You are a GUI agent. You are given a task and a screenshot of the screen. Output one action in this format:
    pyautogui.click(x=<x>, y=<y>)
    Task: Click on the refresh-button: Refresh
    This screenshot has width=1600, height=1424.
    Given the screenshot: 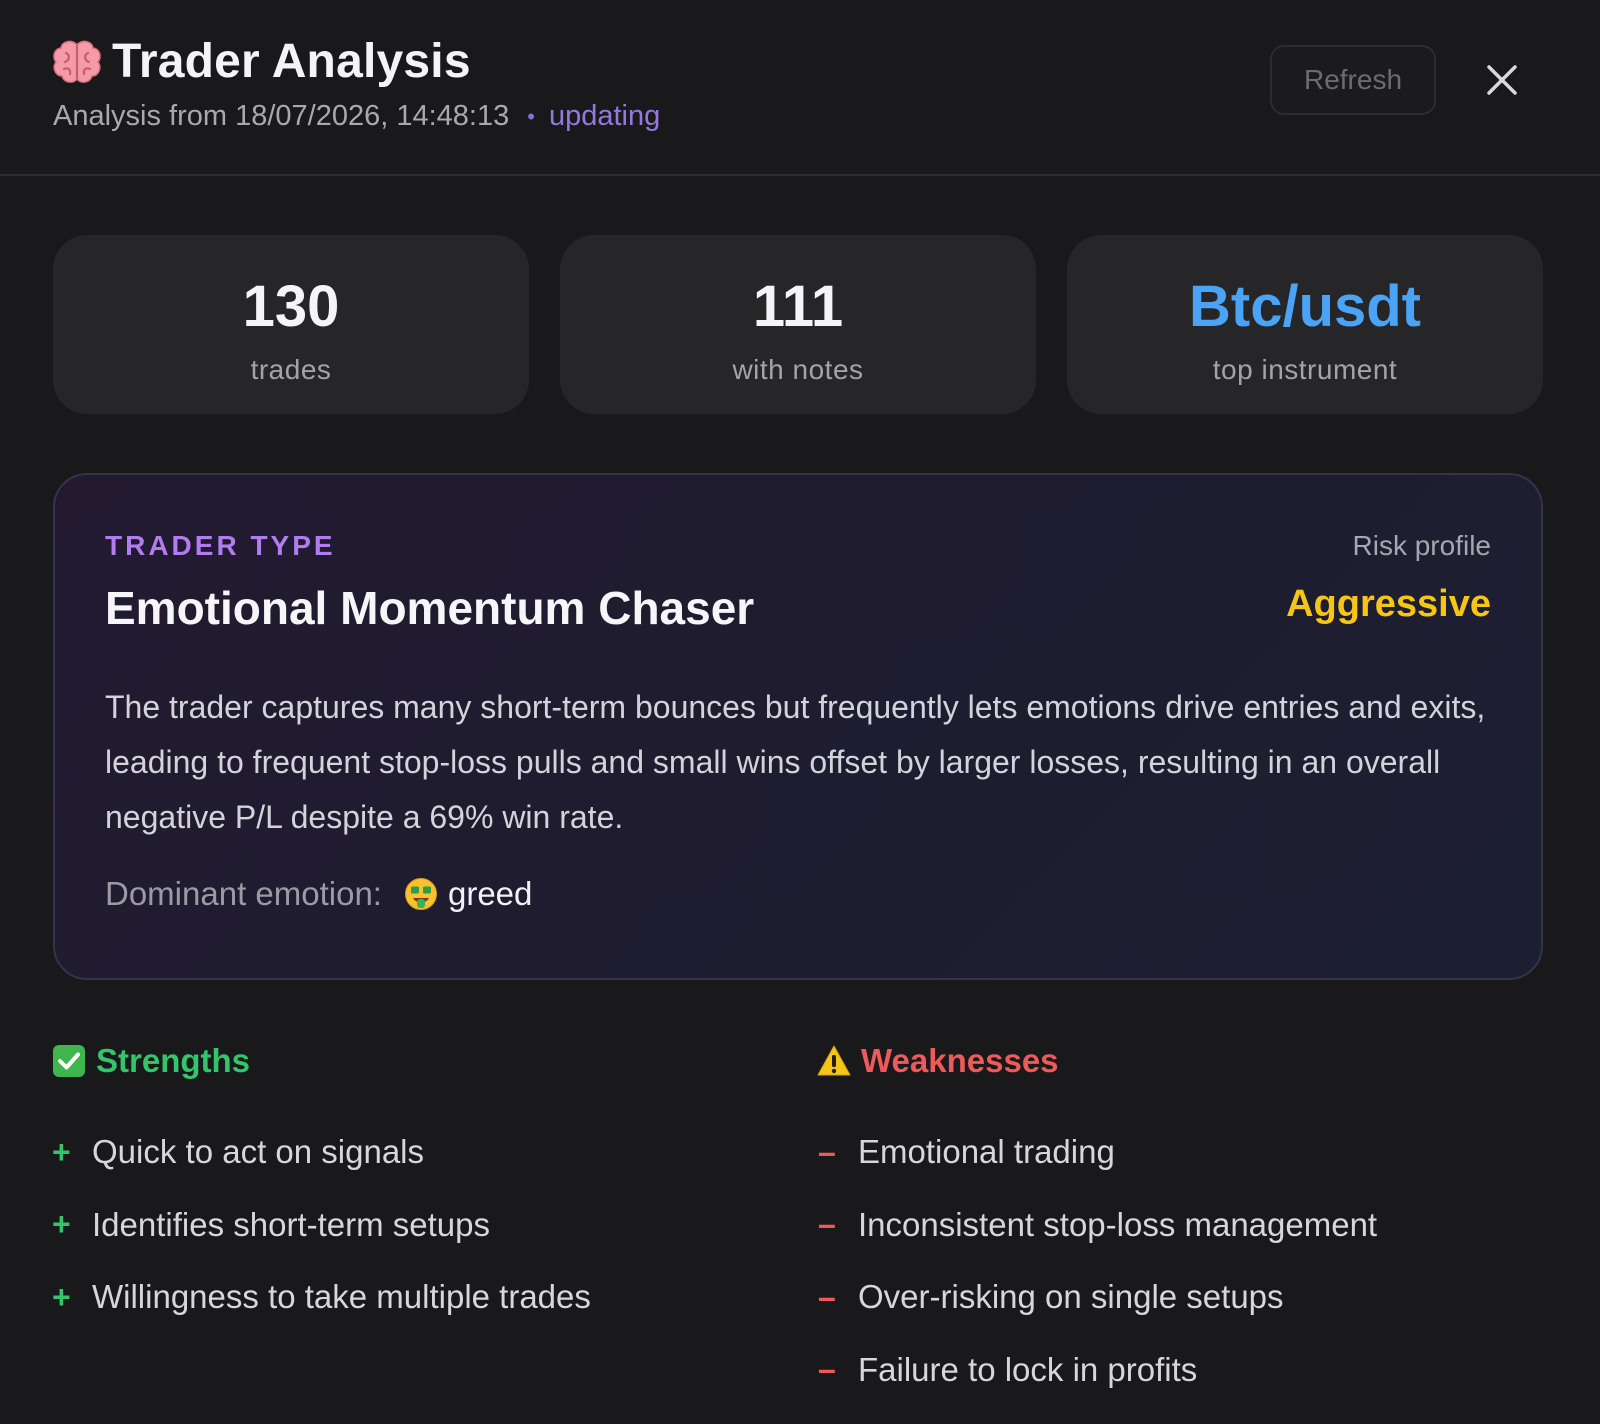 What is the action you would take?
    pyautogui.click(x=1353, y=80)
    